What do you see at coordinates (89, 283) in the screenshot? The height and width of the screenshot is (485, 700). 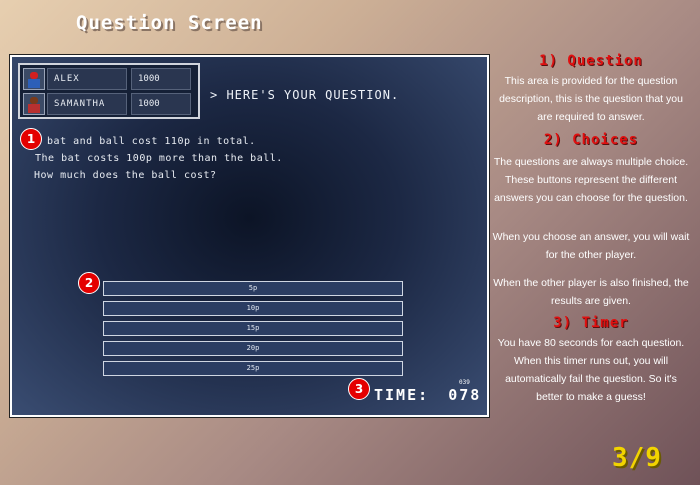 I see `marker-choices: 2` at bounding box center [89, 283].